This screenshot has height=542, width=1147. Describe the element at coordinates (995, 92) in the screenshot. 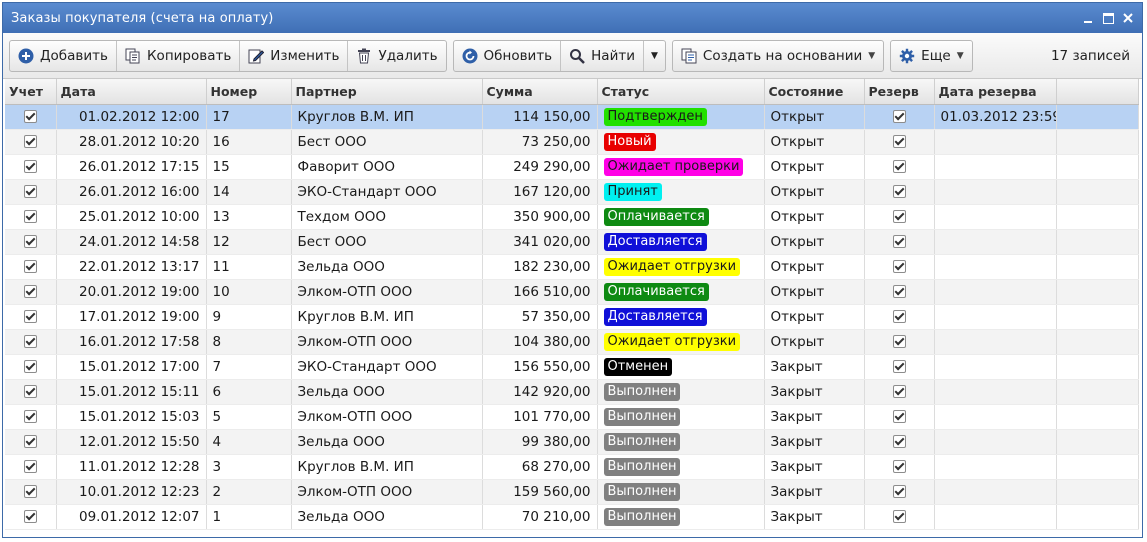

I see `column-header: Дата резерва` at that location.